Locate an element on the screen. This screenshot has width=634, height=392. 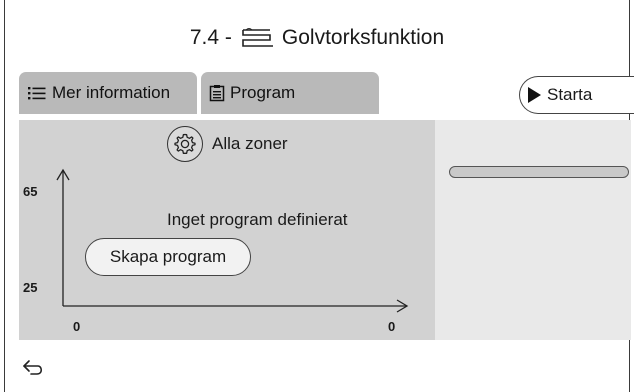
progress-bar is located at coordinates (539, 172).